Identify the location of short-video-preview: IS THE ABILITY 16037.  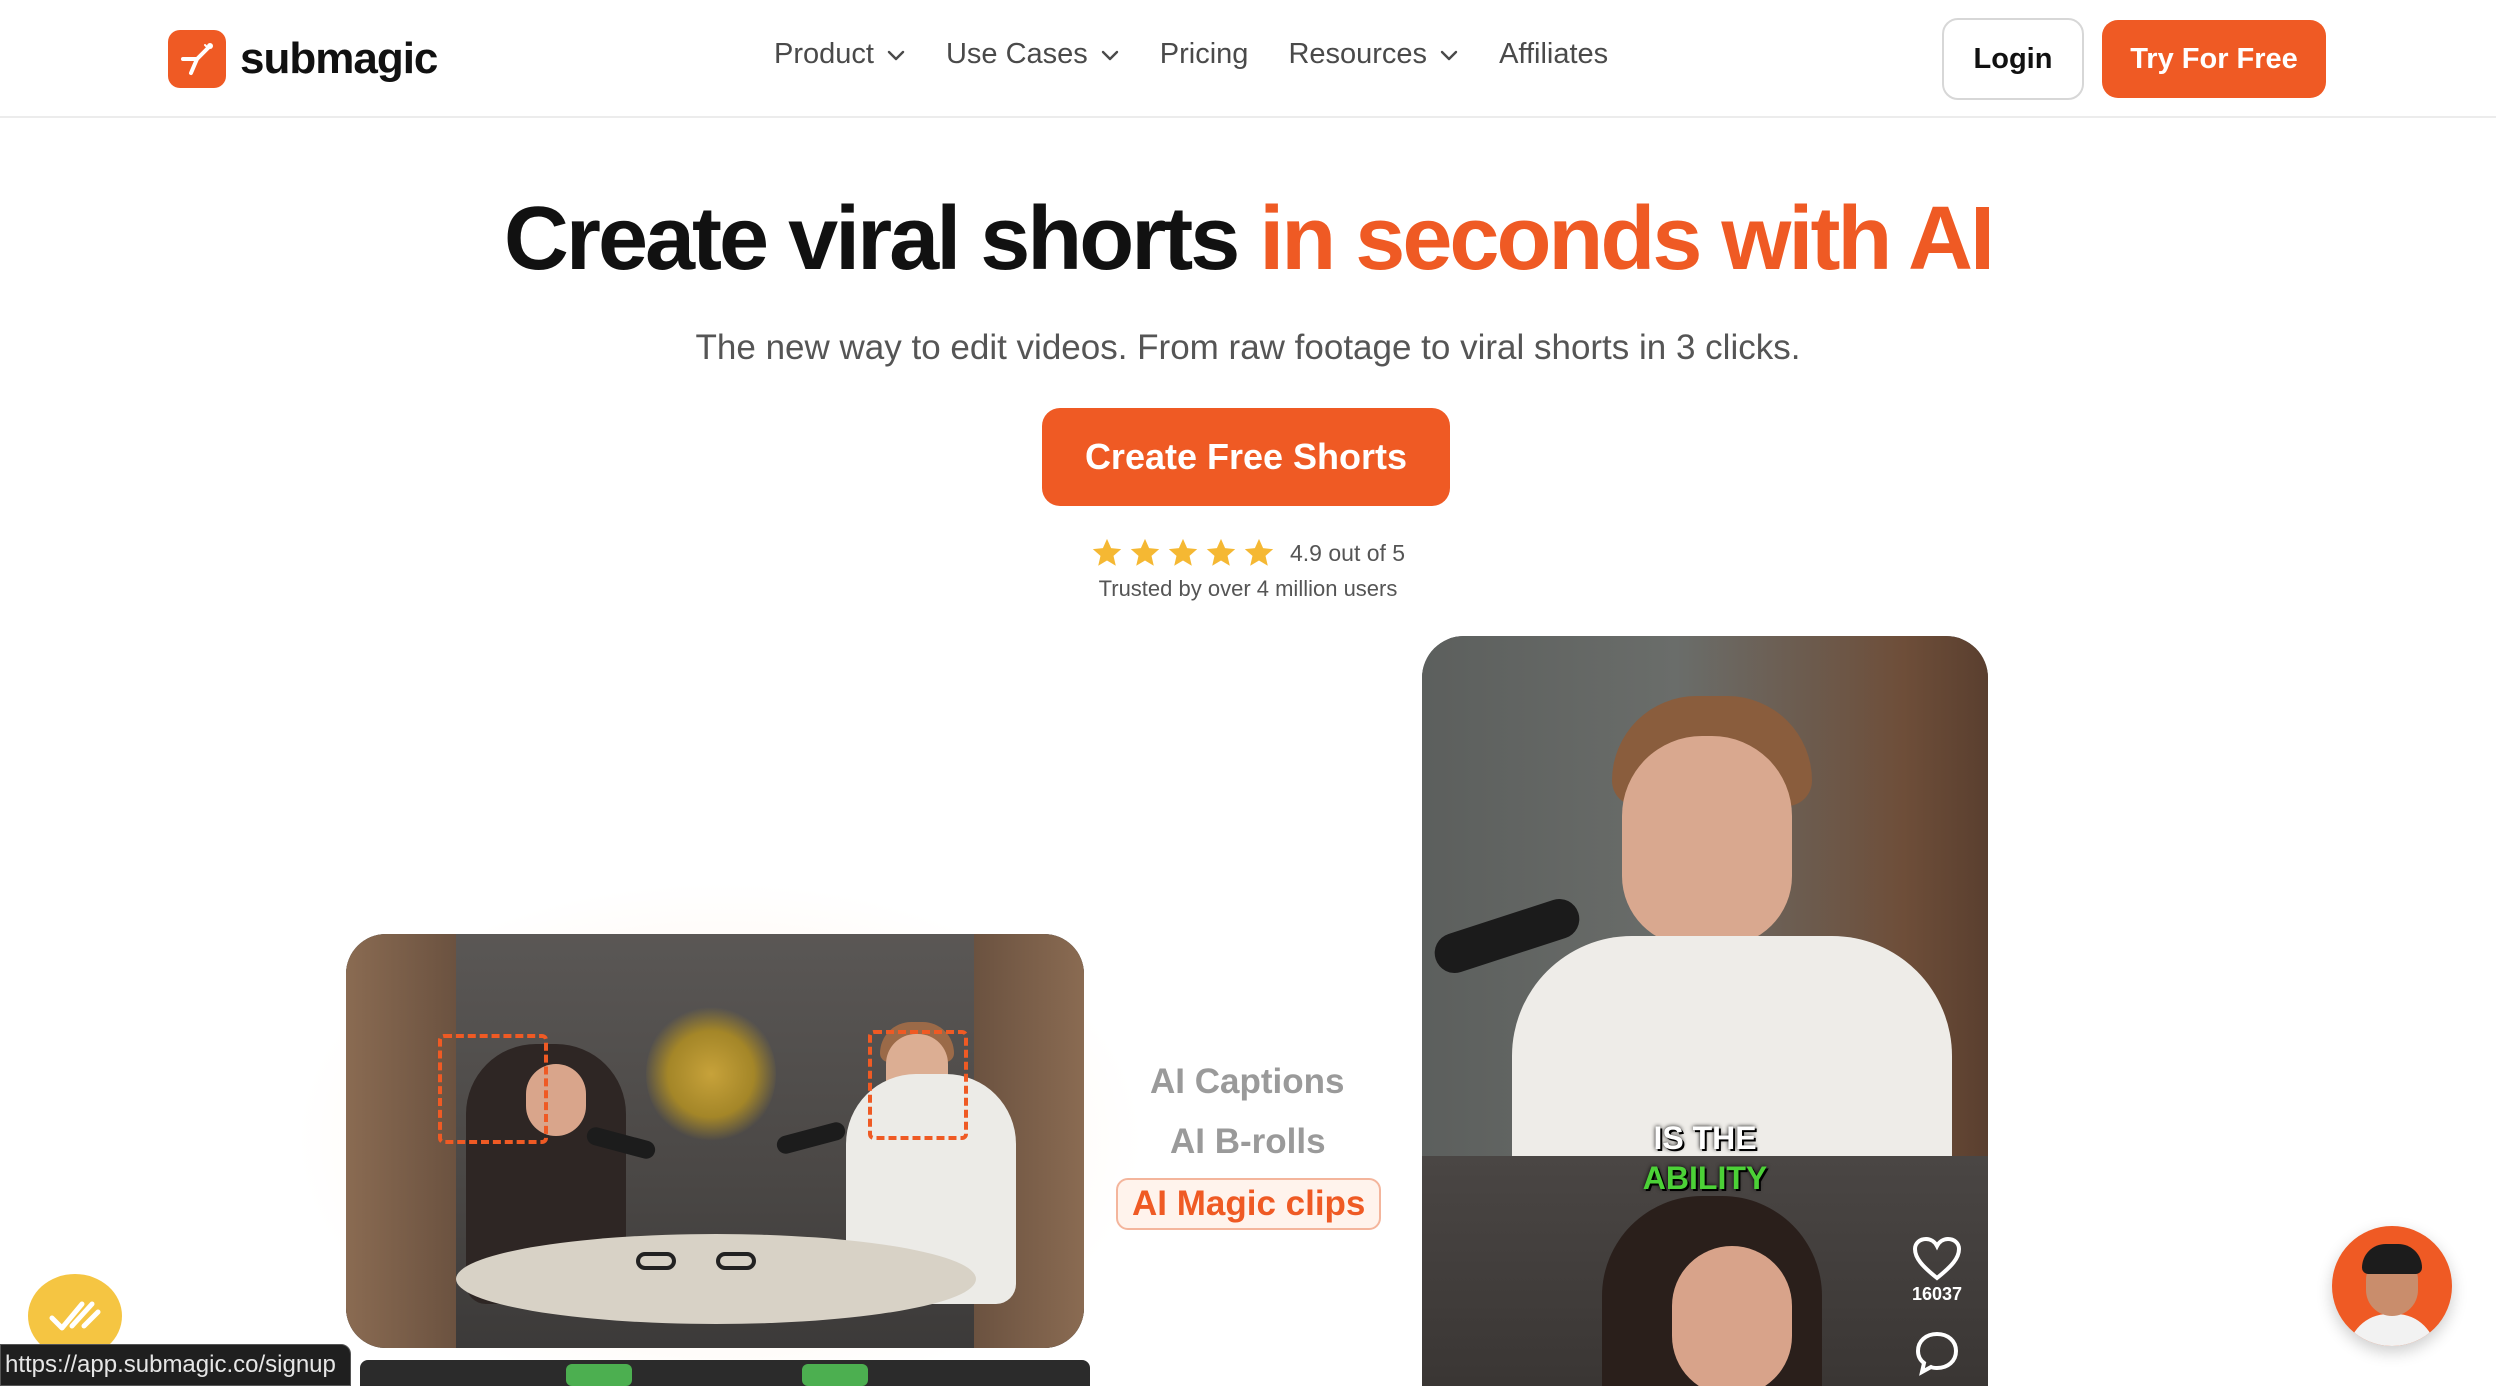
(1705, 1011).